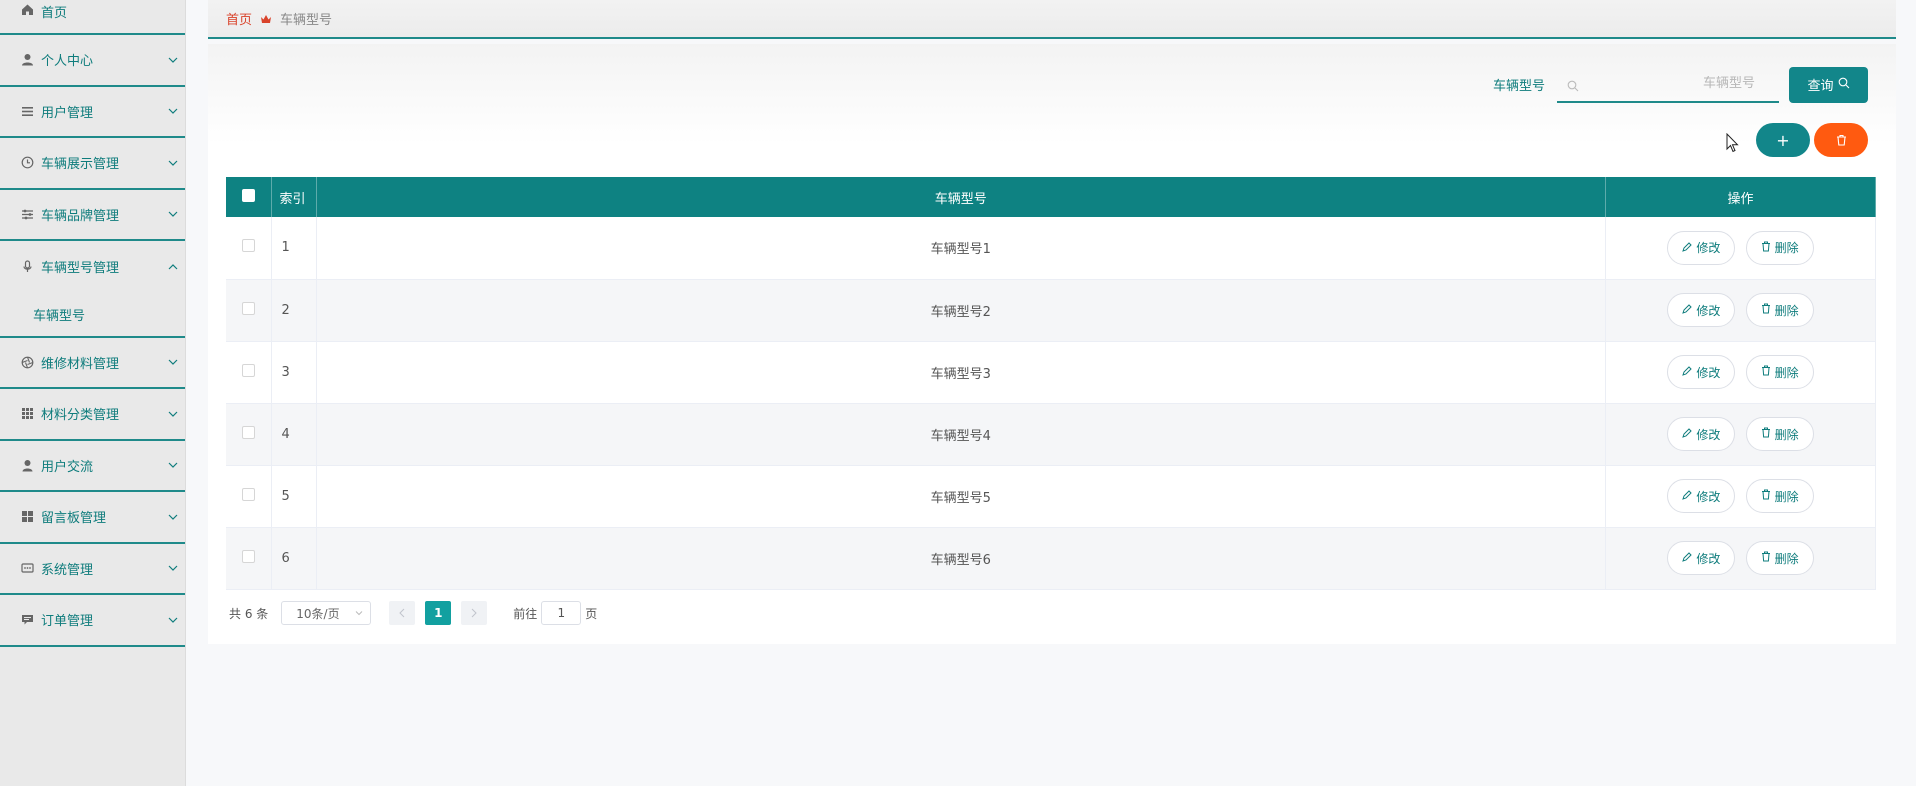  I want to click on user-icon, so click(27, 60).